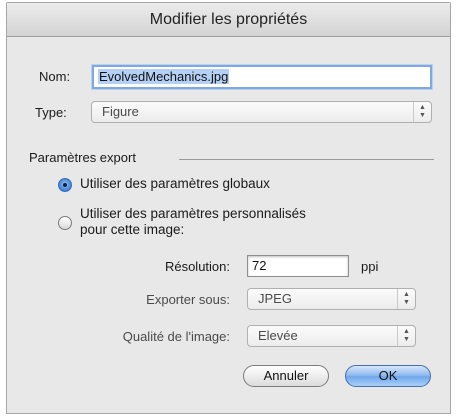 The height and width of the screenshot is (416, 457). What do you see at coordinates (259, 265) in the screenshot?
I see `resolution-field-value: 72` at bounding box center [259, 265].